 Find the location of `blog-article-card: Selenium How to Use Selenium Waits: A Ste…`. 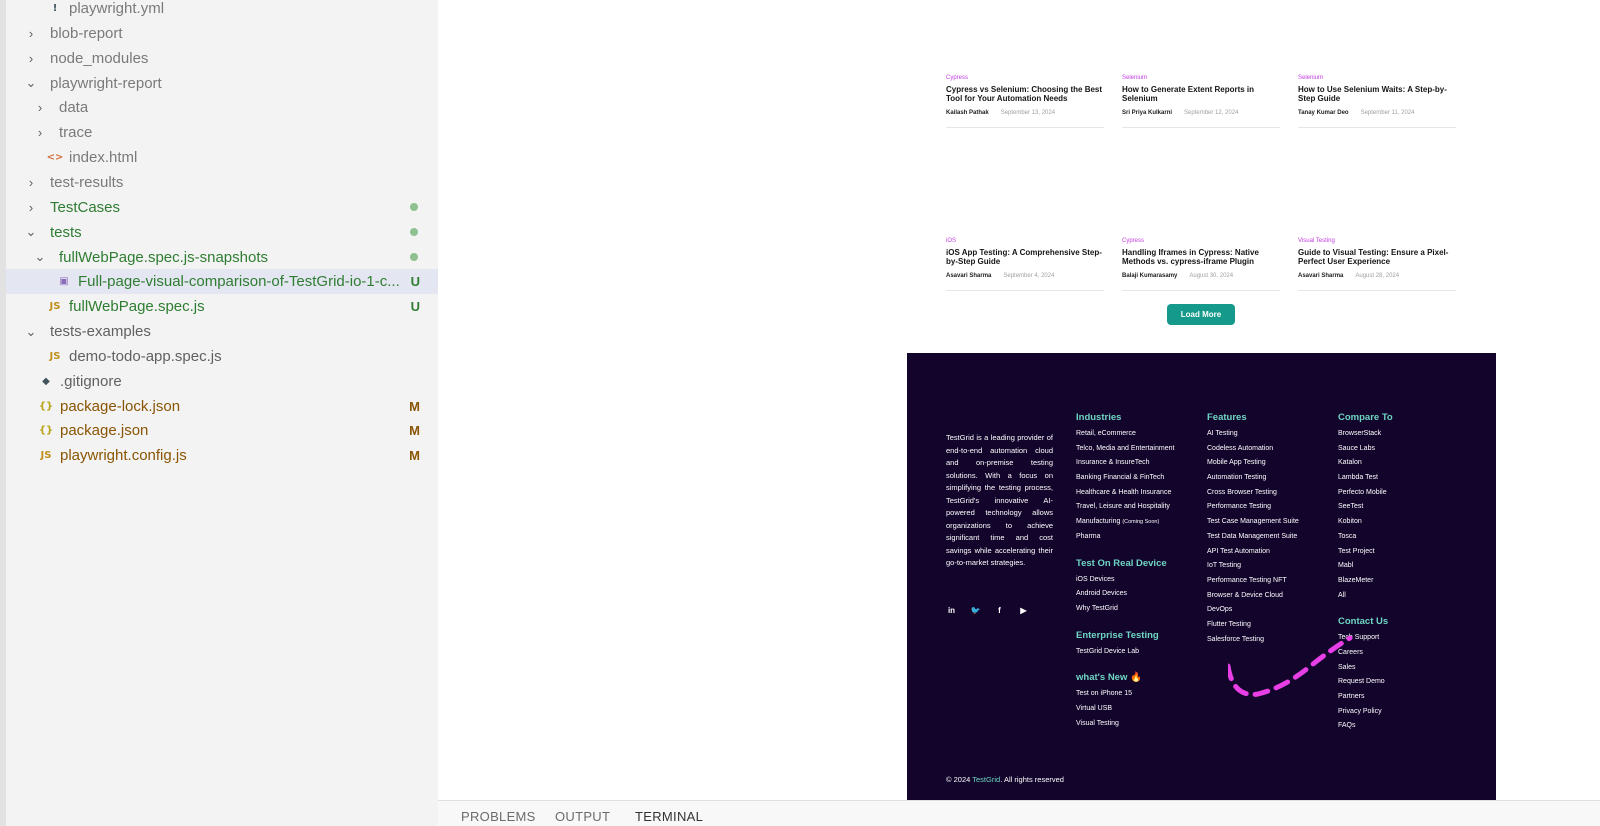

blog-article-card: Selenium How to Use Selenium Waits: A Ste… is located at coordinates (1377, 101).